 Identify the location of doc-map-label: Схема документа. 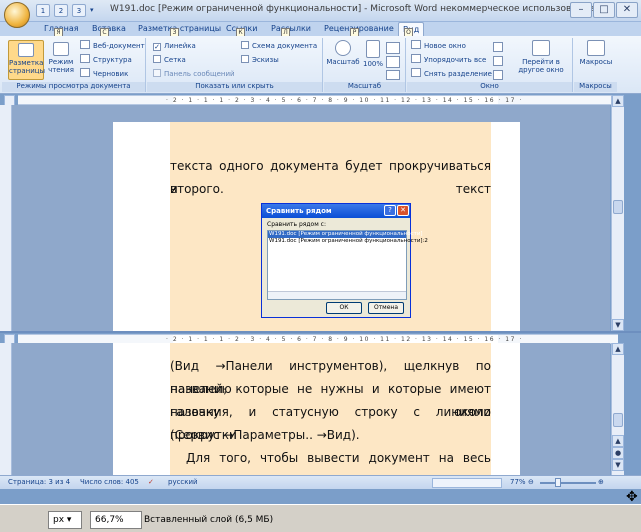
(285, 46).